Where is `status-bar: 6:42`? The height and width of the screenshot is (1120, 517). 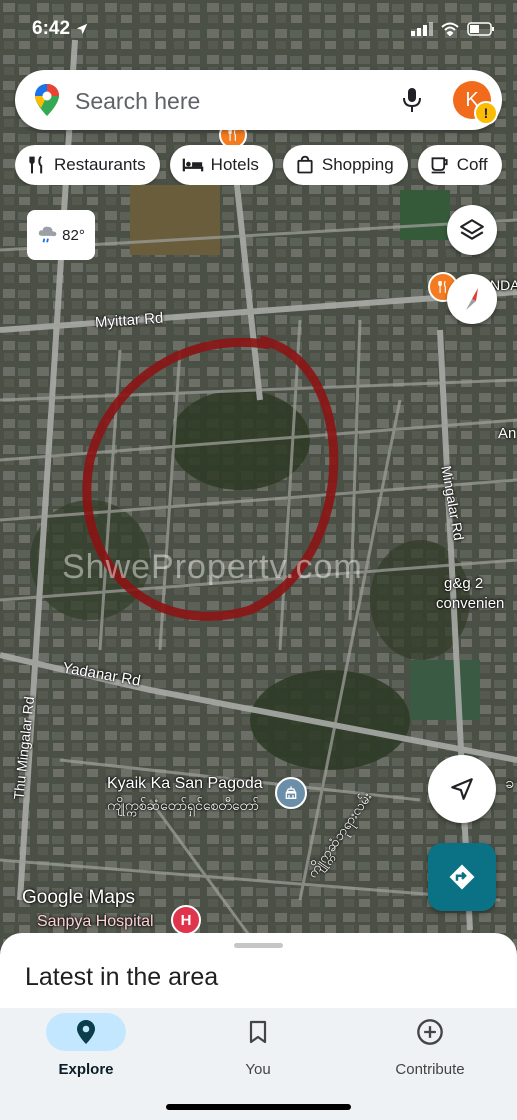 status-bar: 6:42 is located at coordinates (258, 30).